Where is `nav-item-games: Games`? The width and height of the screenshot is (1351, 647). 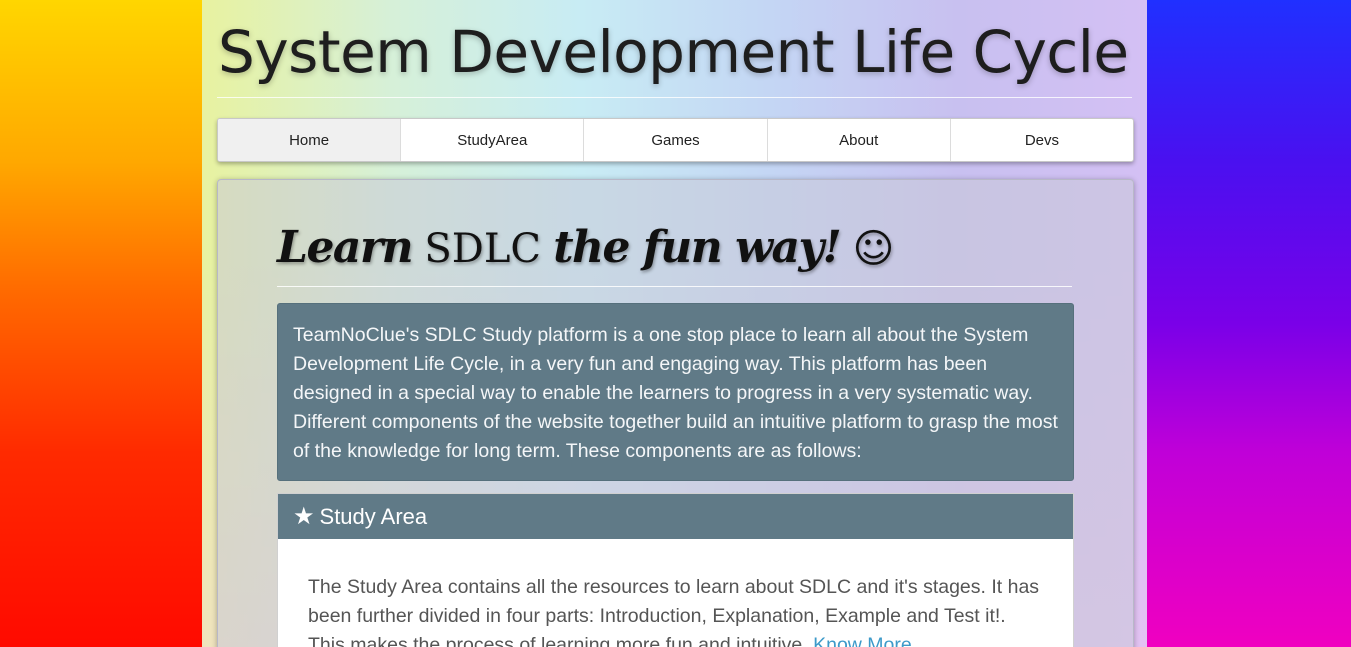
nav-item-games: Games is located at coordinates (676, 140).